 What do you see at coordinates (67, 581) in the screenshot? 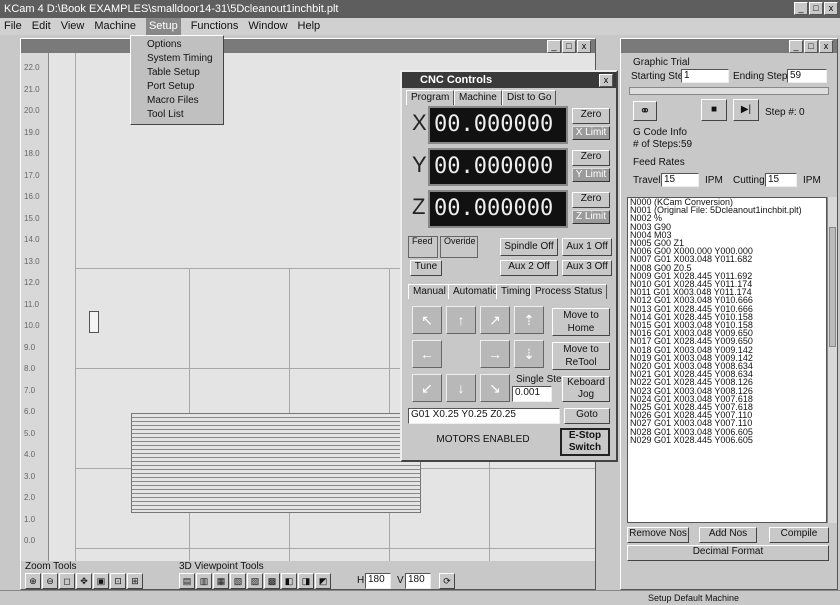
I see `zoom-window-icon: ◻` at bounding box center [67, 581].